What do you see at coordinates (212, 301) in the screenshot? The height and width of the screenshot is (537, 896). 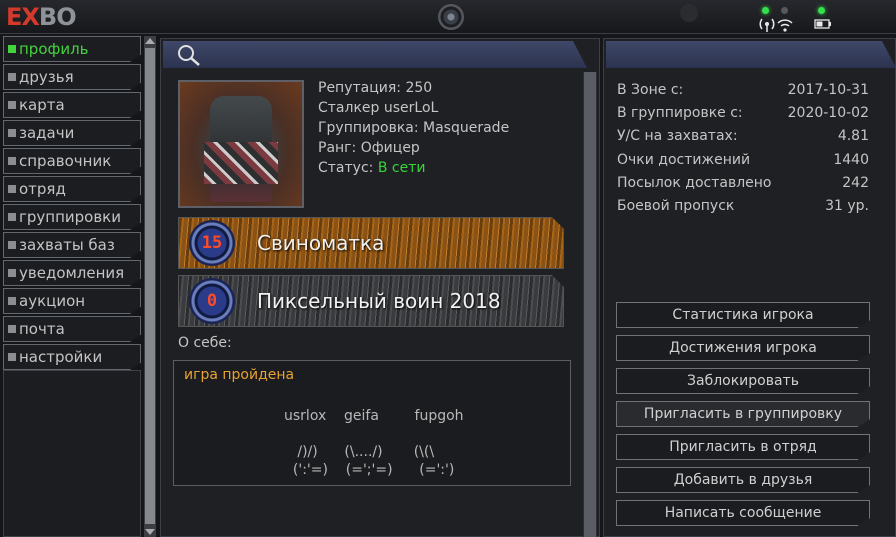 I see `achievement-badge-icon: 0` at bounding box center [212, 301].